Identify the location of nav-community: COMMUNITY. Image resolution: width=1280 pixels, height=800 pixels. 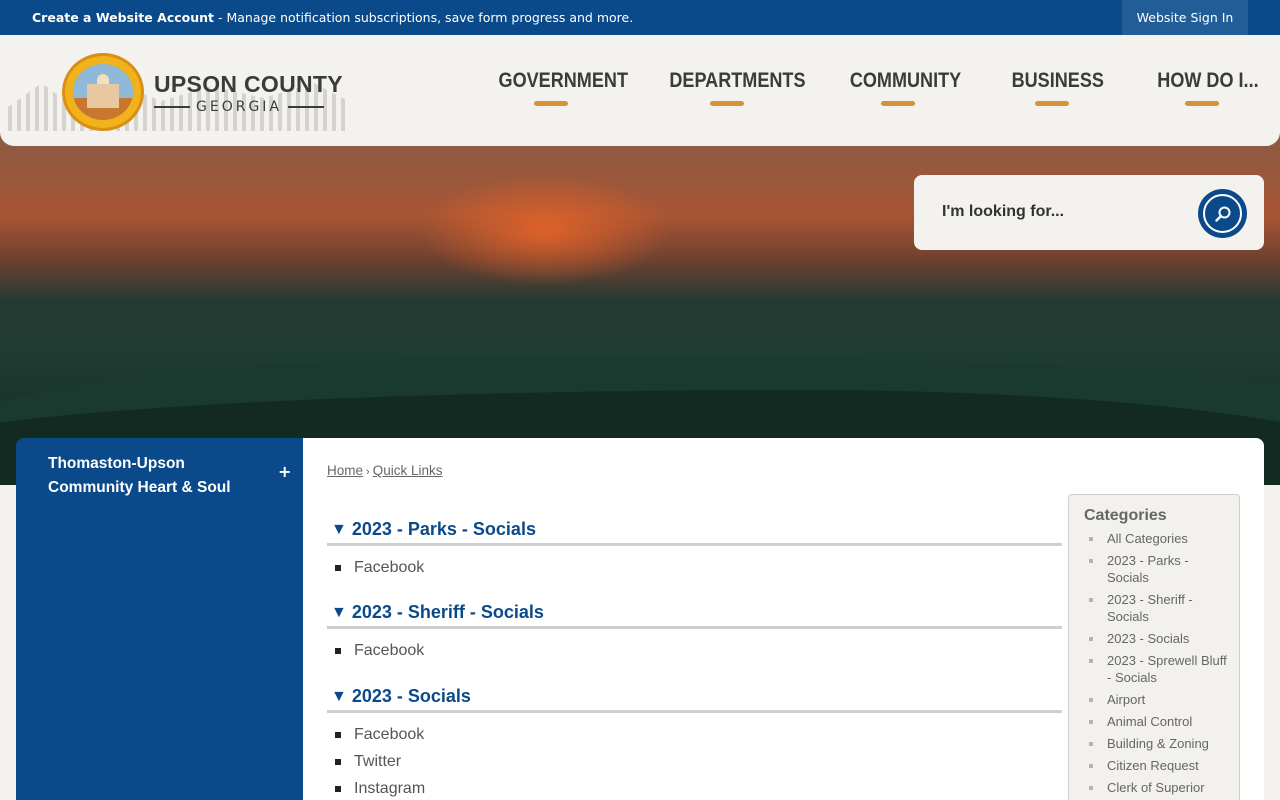
(902, 87).